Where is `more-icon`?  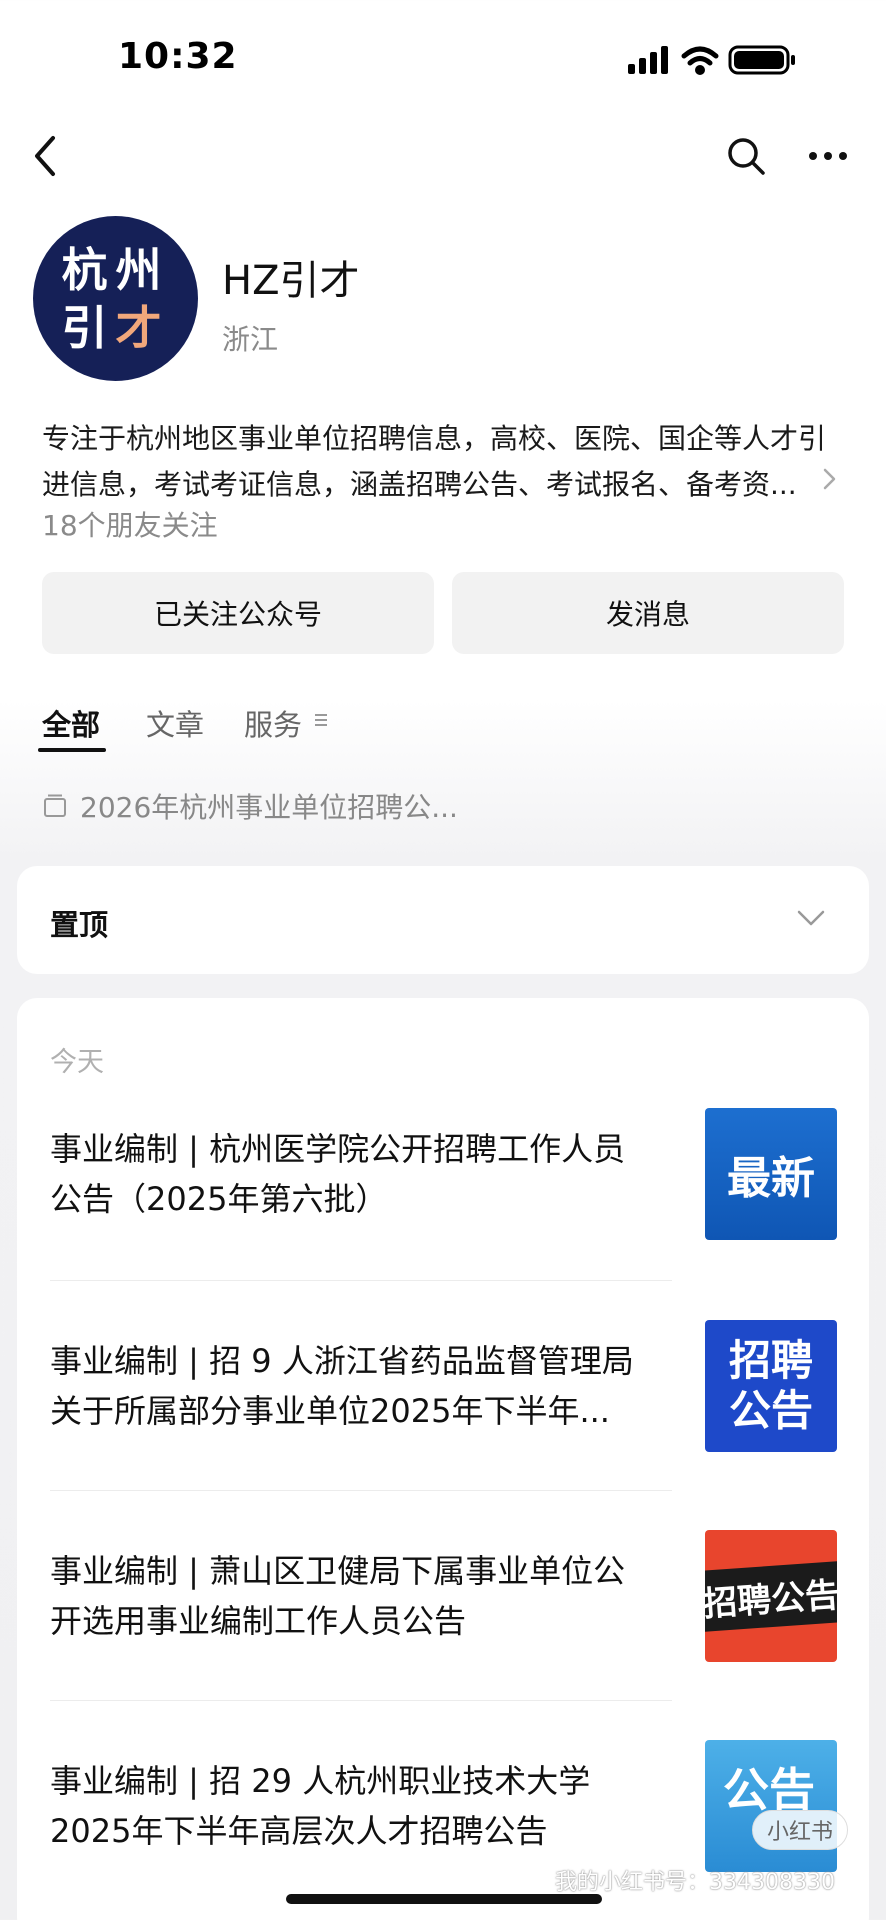 more-icon is located at coordinates (828, 156).